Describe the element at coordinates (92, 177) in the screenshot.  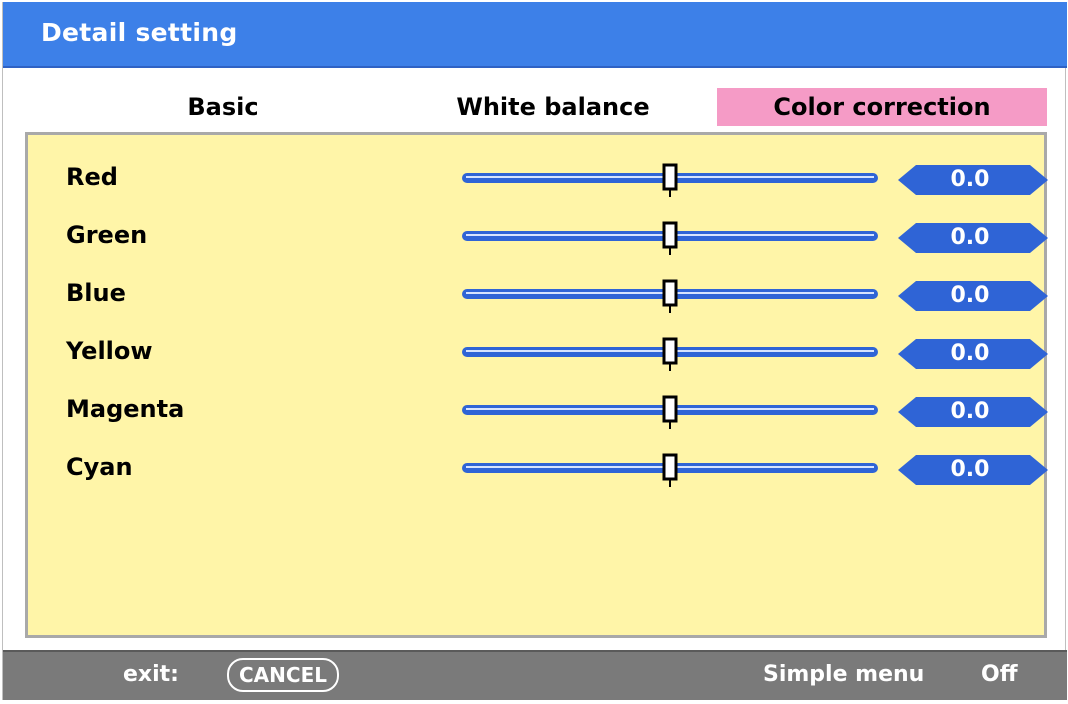
I see `setting-label: Red` at that location.